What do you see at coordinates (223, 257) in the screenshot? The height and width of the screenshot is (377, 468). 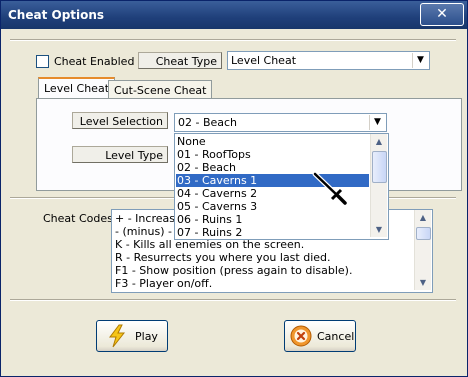 I see `code-line: R - Resurrects you where you last died.` at bounding box center [223, 257].